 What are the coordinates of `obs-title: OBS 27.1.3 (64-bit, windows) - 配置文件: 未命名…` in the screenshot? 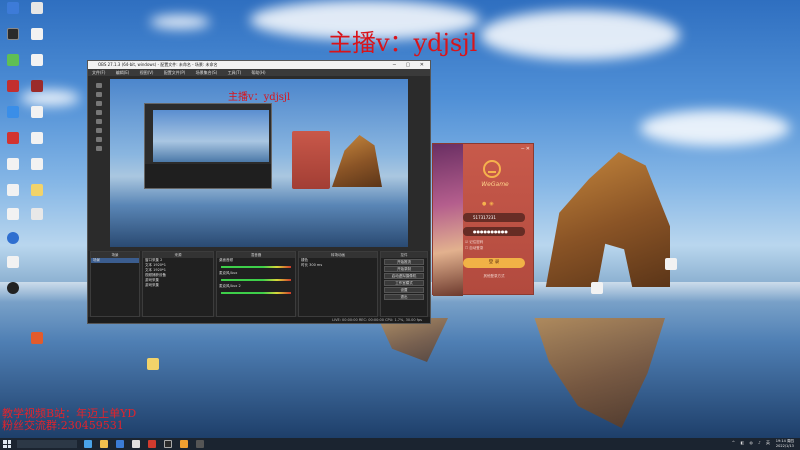 It's located at (158, 64).